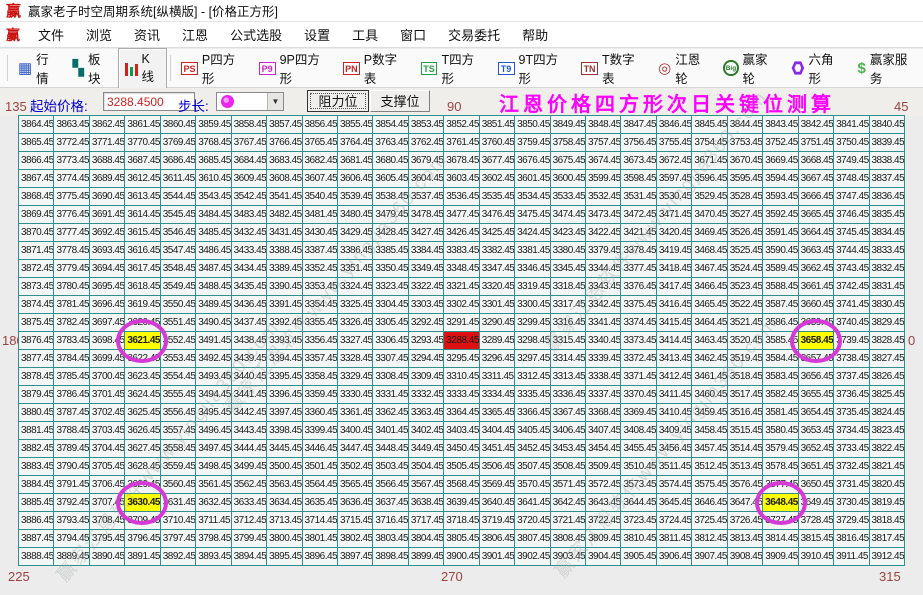 Image resolution: width=923 pixels, height=595 pixels. What do you see at coordinates (731, 68) in the screenshot?
I see `winner-wheel-icon: Big` at bounding box center [731, 68].